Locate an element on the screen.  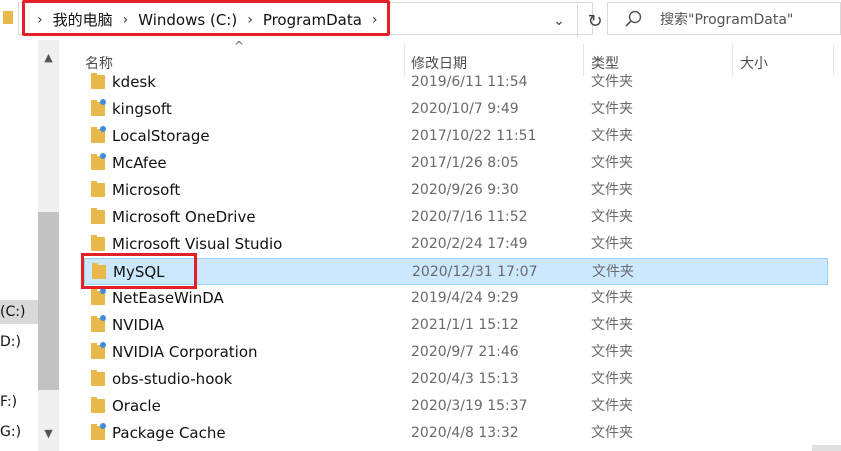
file-date: 2020/12/31 17:07 is located at coordinates (475, 272).